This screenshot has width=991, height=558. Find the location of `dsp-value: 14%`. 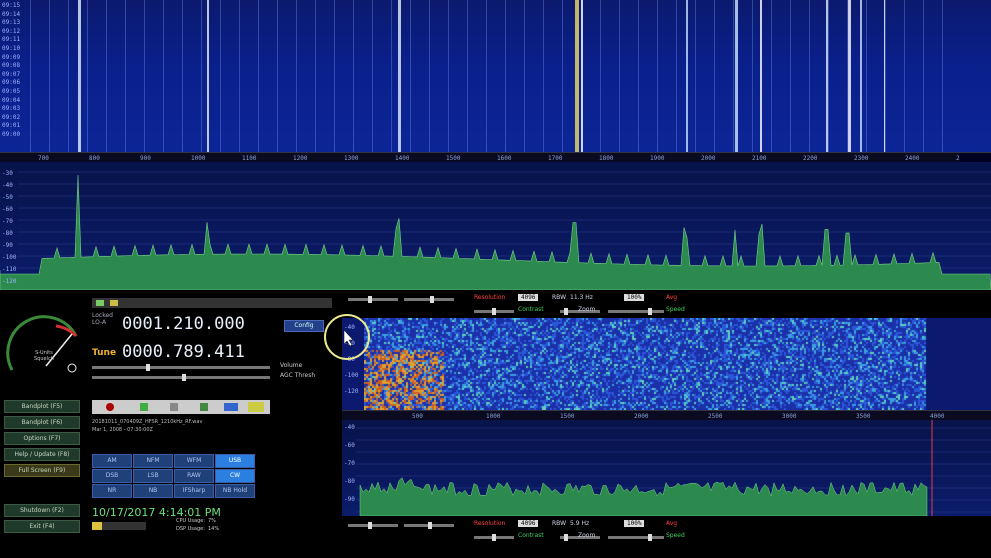

dsp-value: 14% is located at coordinates (214, 529).